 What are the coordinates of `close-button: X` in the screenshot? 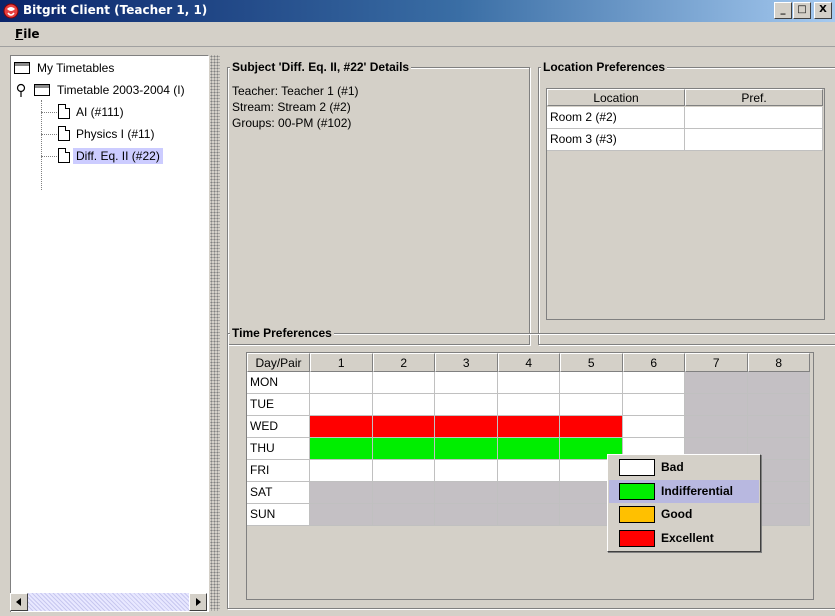 It's located at (823, 10).